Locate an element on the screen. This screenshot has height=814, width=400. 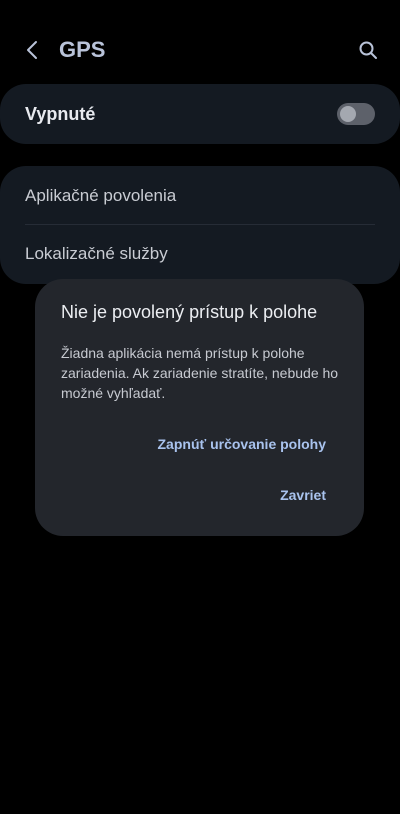
app-header: GPS is located at coordinates (200, 50).